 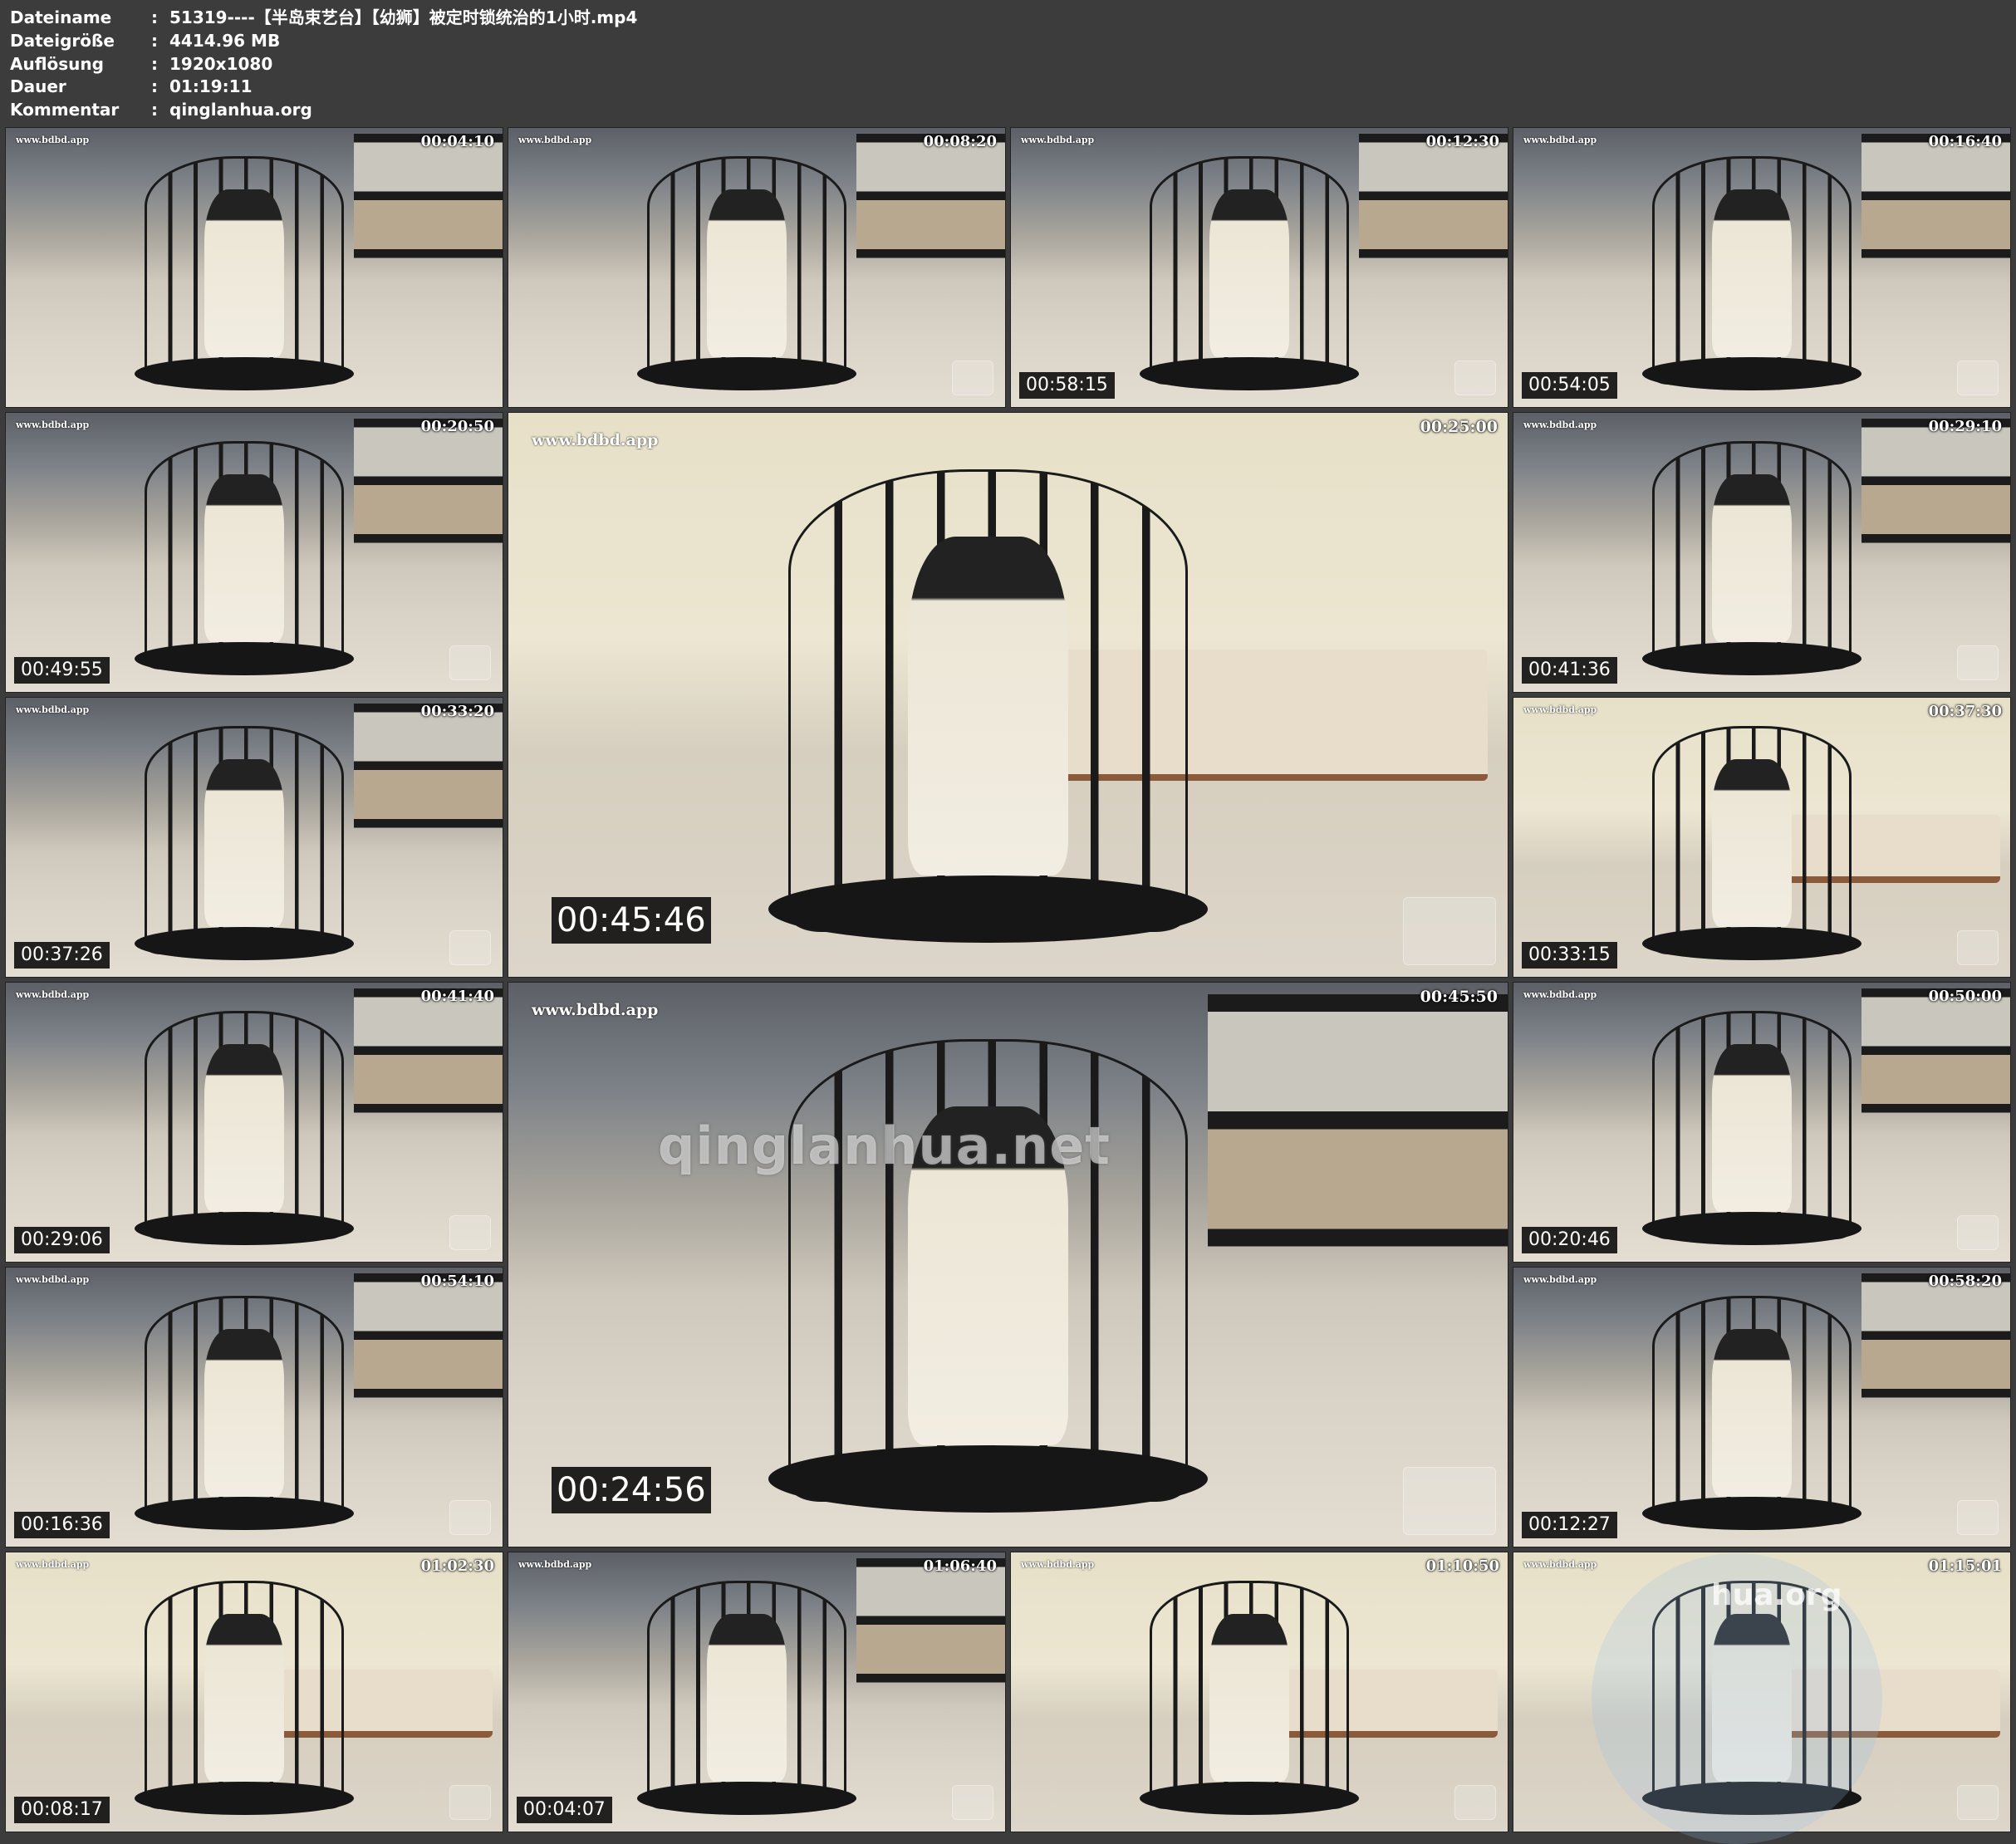 What do you see at coordinates (1965, 141) in the screenshot?
I see `frame-timecode: 00:16:40` at bounding box center [1965, 141].